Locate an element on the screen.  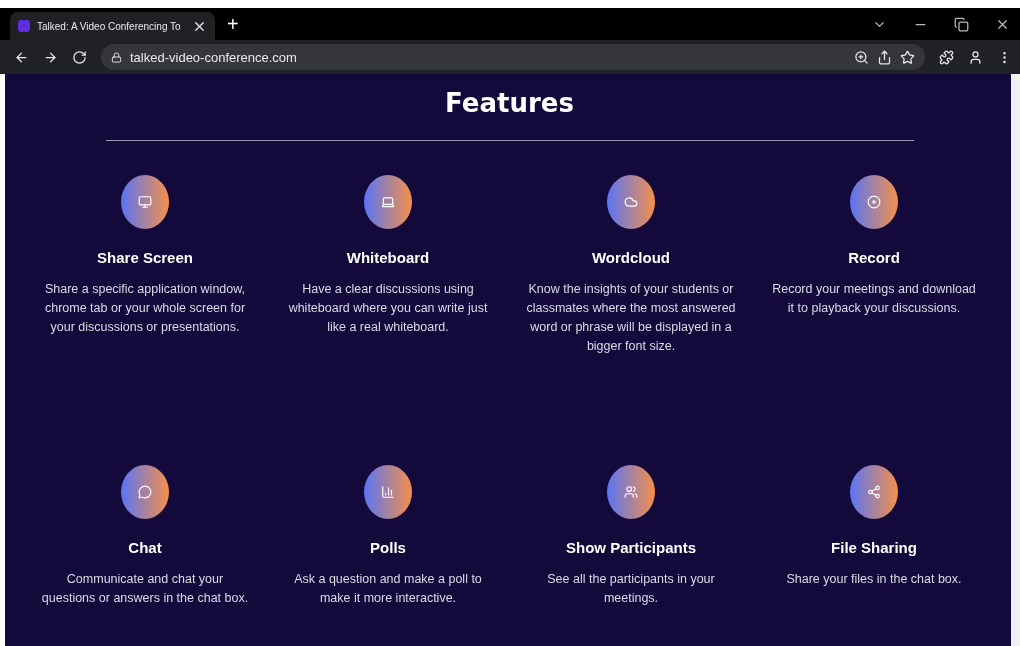
restore-icon is located at coordinates (961, 24).